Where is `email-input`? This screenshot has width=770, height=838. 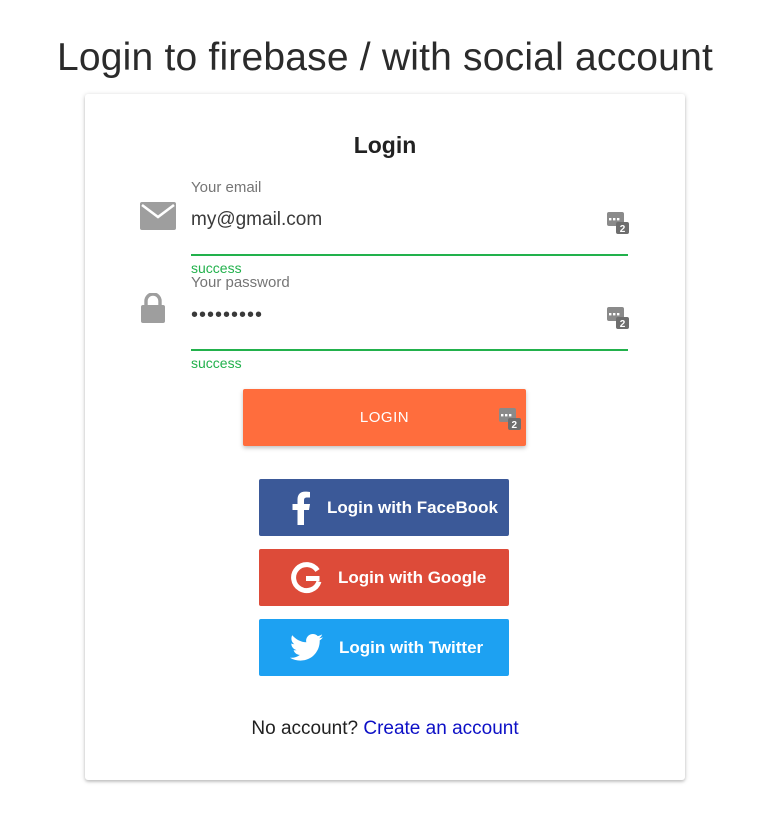 email-input is located at coordinates (391, 220).